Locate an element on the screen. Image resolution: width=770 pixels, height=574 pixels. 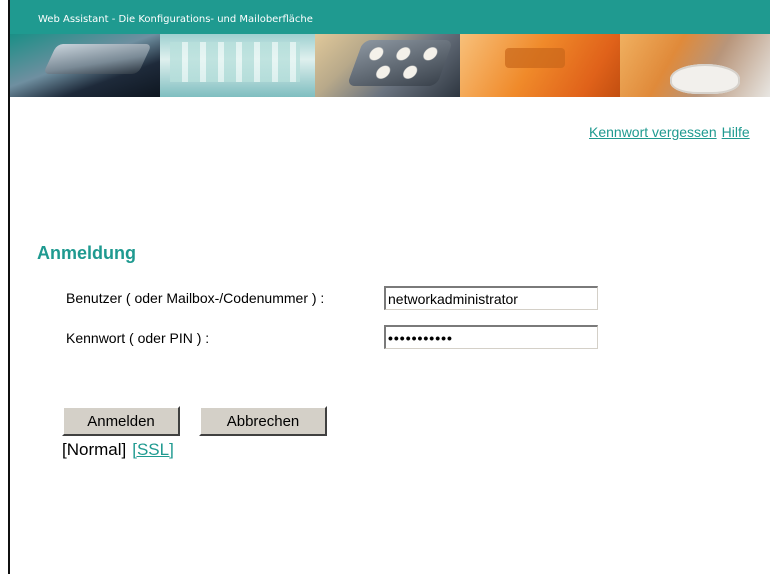
login-button: Anmelden is located at coordinates (121, 421).